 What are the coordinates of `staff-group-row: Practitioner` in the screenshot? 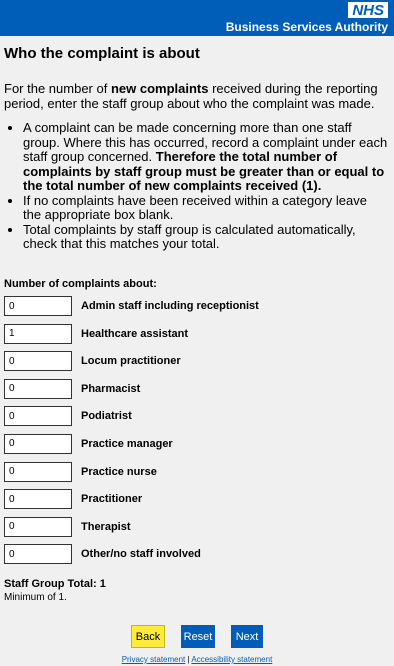 It's located at (194, 503).